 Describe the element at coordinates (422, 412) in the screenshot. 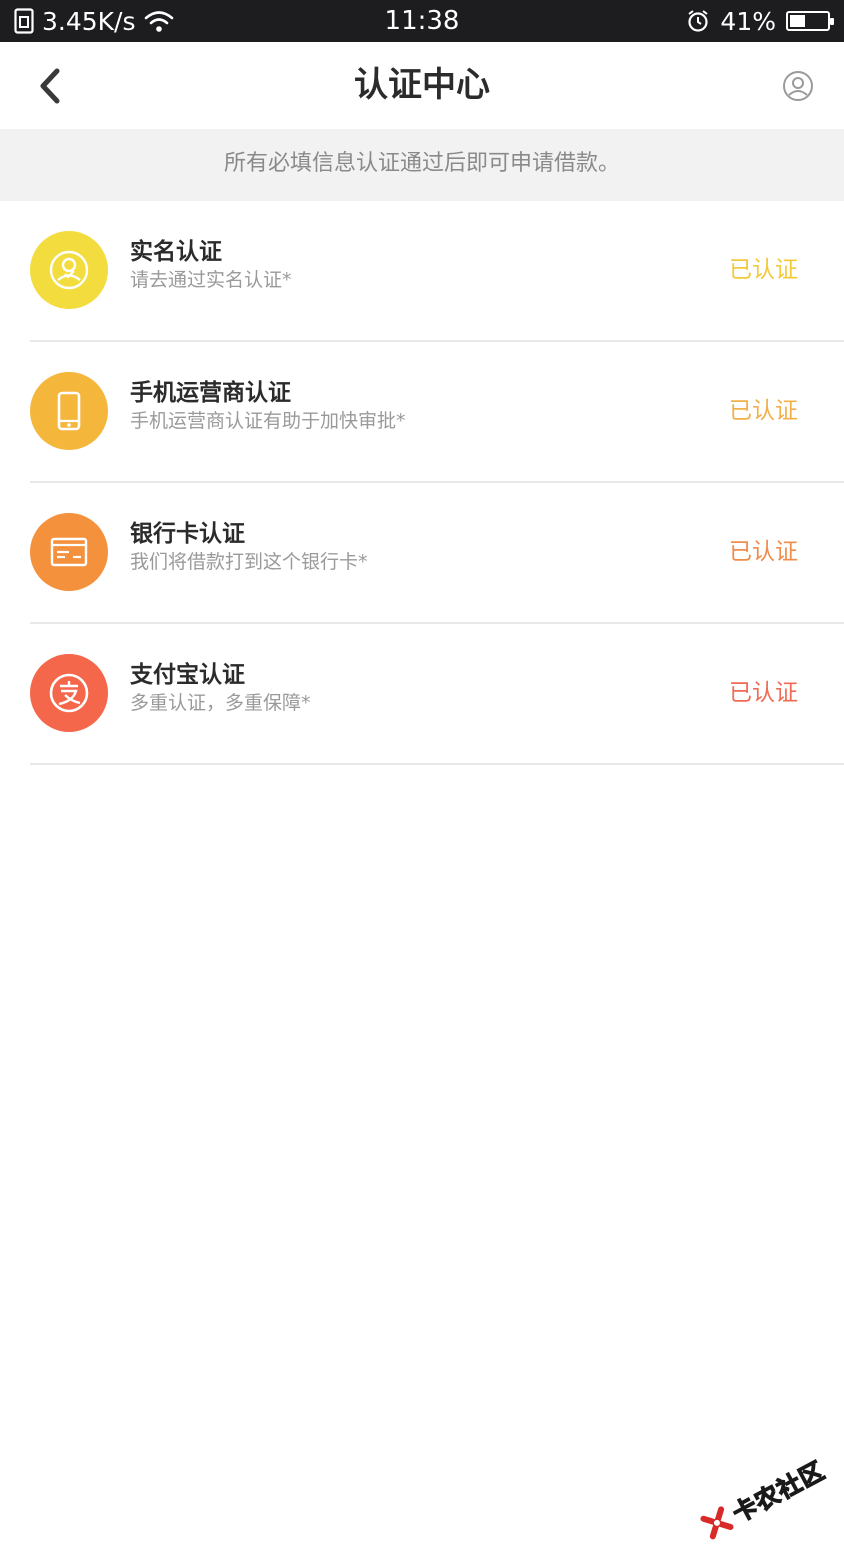

I see `list-item-carrier: 手机运营商认证 手机运营商认证有助于加快审批* 已认证` at that location.